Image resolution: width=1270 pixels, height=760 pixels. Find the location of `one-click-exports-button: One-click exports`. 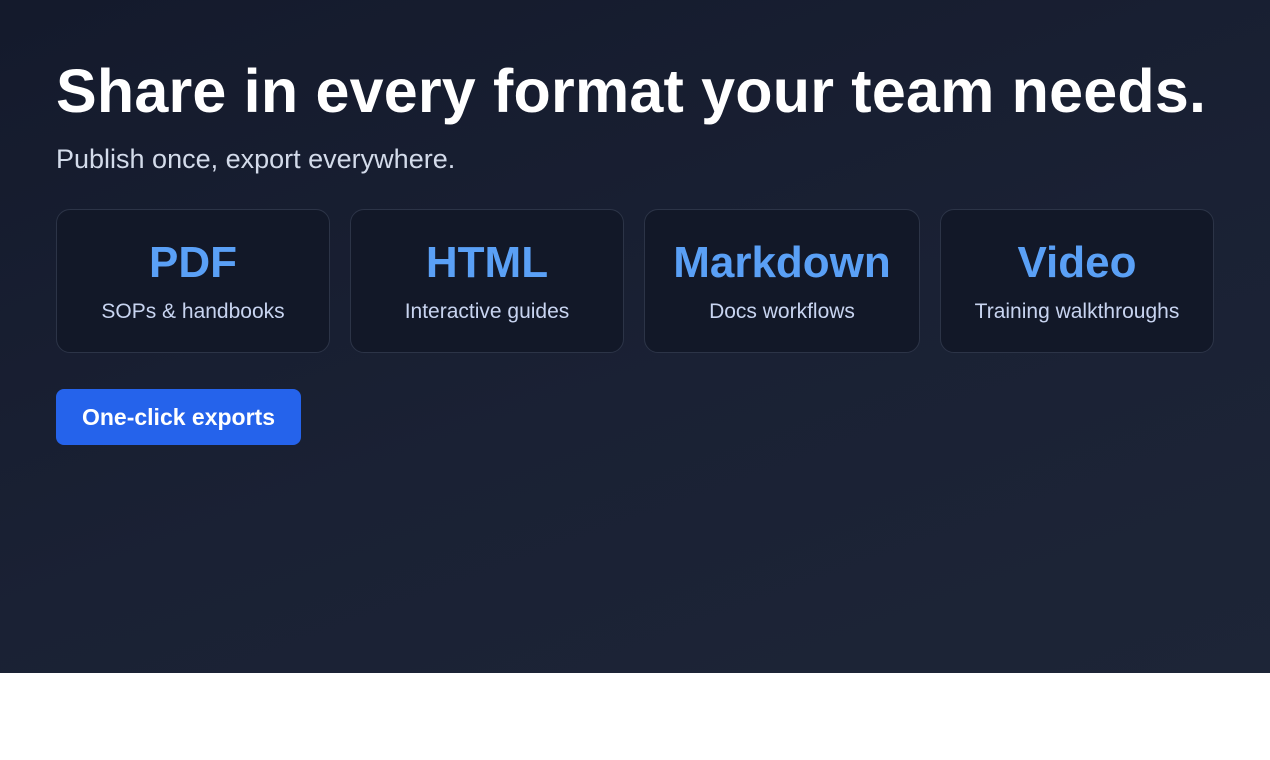

one-click-exports-button: One-click exports is located at coordinates (178, 417).